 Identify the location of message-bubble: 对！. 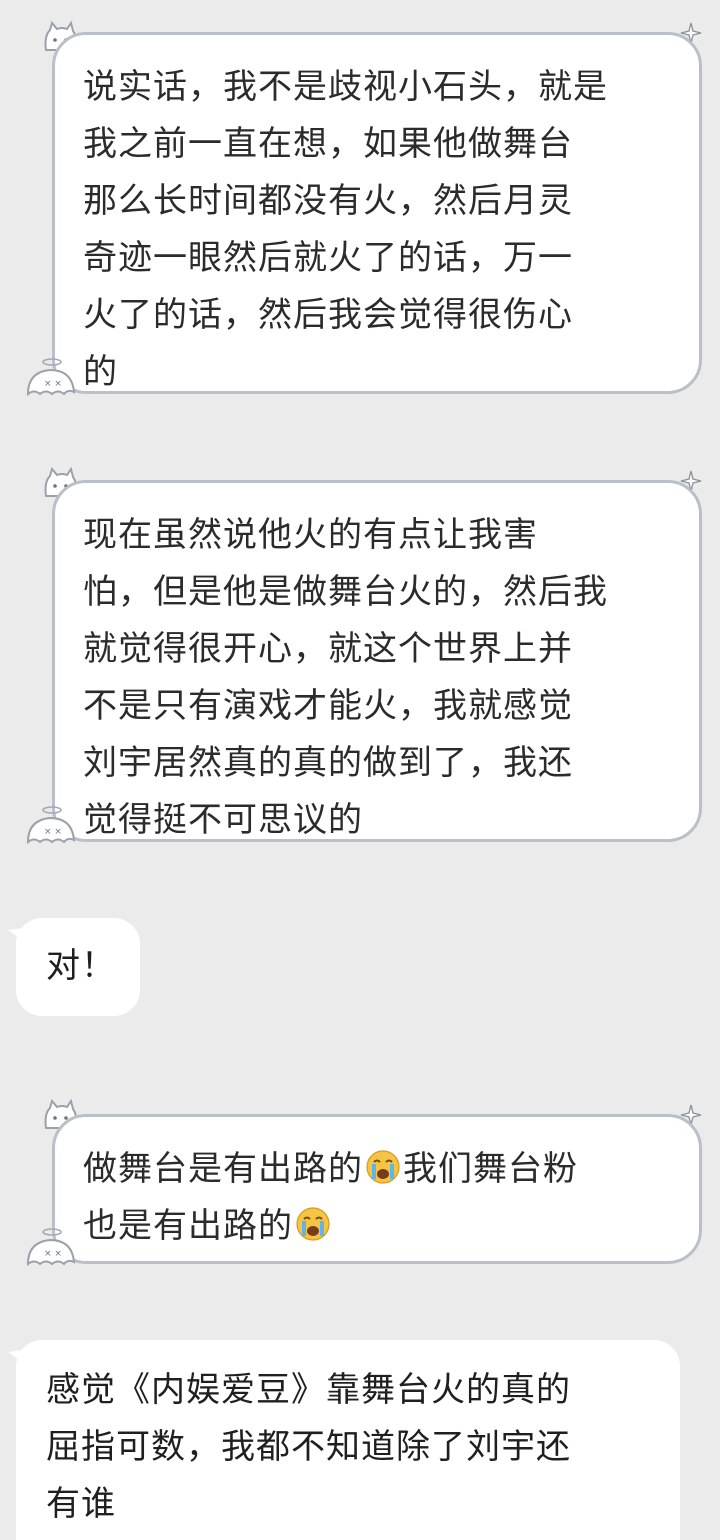
(78, 967).